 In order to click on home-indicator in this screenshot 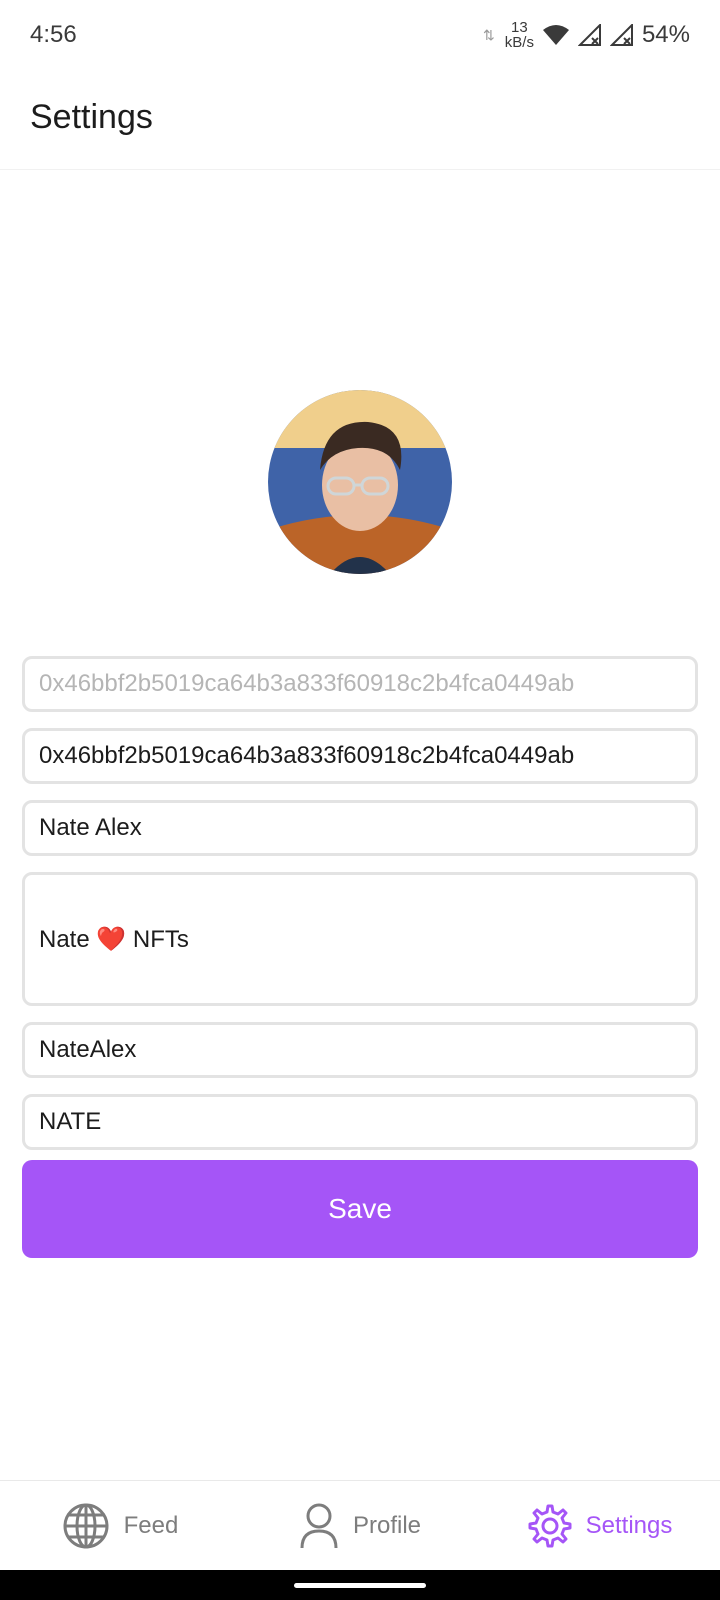, I will do `click(360, 1585)`.